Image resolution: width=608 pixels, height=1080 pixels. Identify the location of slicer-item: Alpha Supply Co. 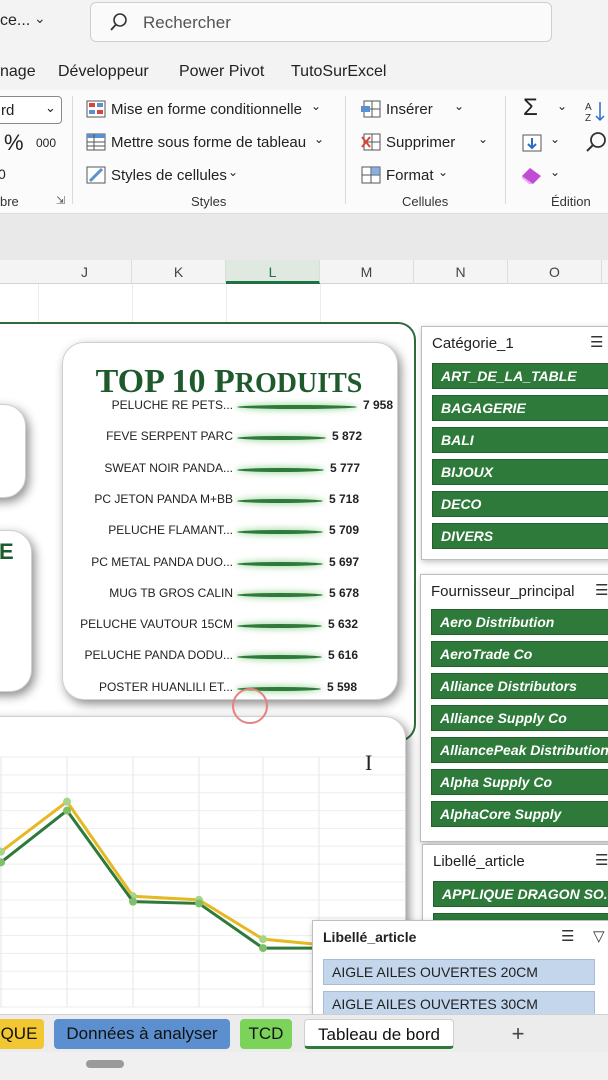
(519, 782).